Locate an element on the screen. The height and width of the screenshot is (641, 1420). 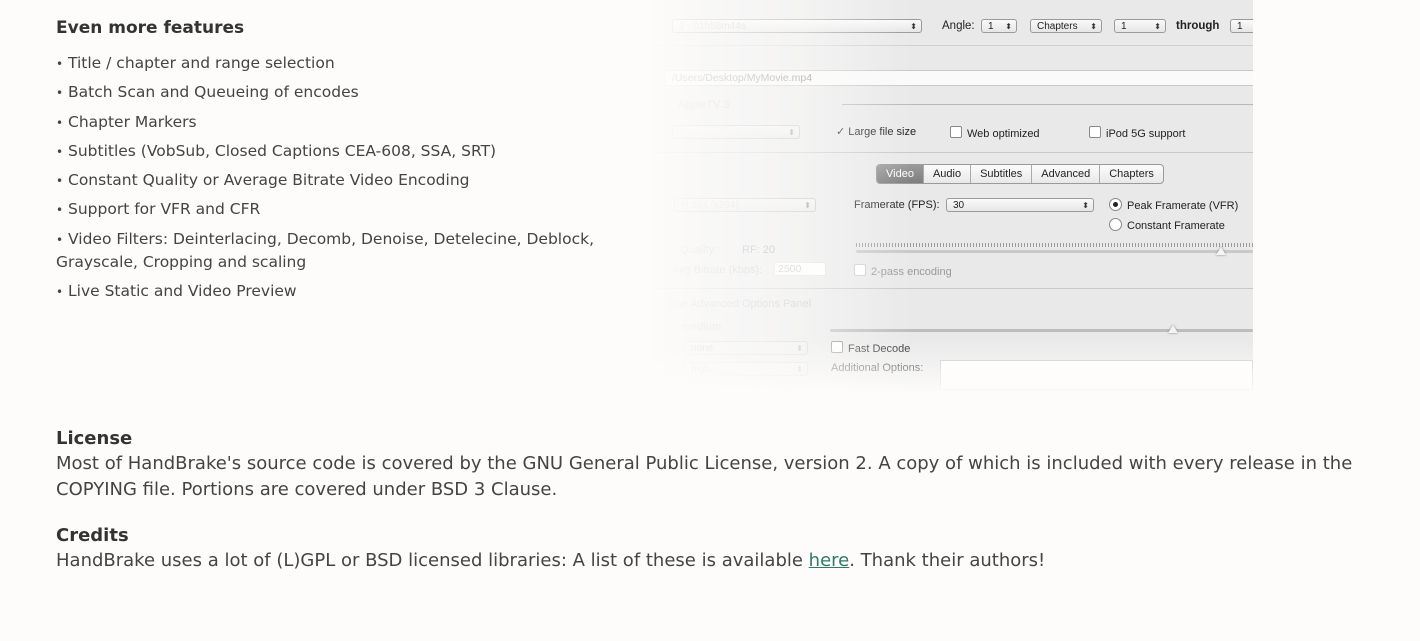
through-label: through is located at coordinates (1198, 26).